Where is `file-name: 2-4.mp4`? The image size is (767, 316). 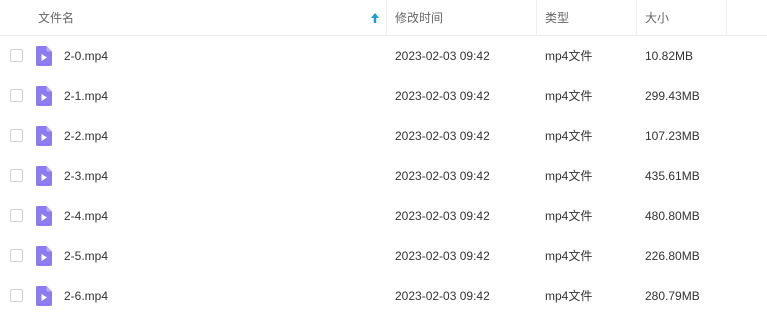
file-name: 2-4.mp4 is located at coordinates (86, 216).